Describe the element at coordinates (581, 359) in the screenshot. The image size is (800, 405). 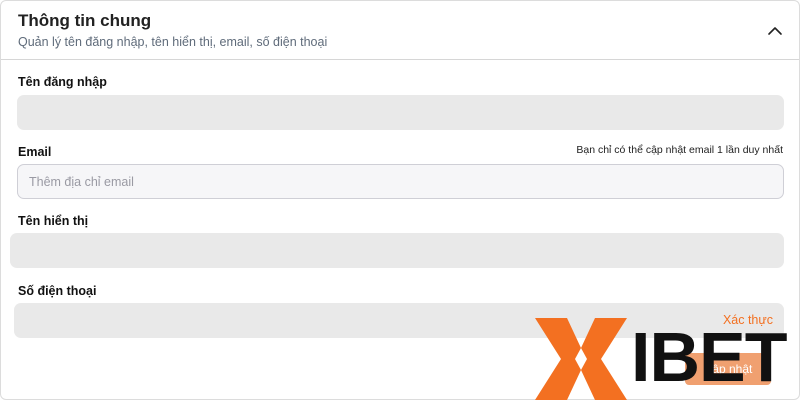
I see `x-logo-icon` at that location.